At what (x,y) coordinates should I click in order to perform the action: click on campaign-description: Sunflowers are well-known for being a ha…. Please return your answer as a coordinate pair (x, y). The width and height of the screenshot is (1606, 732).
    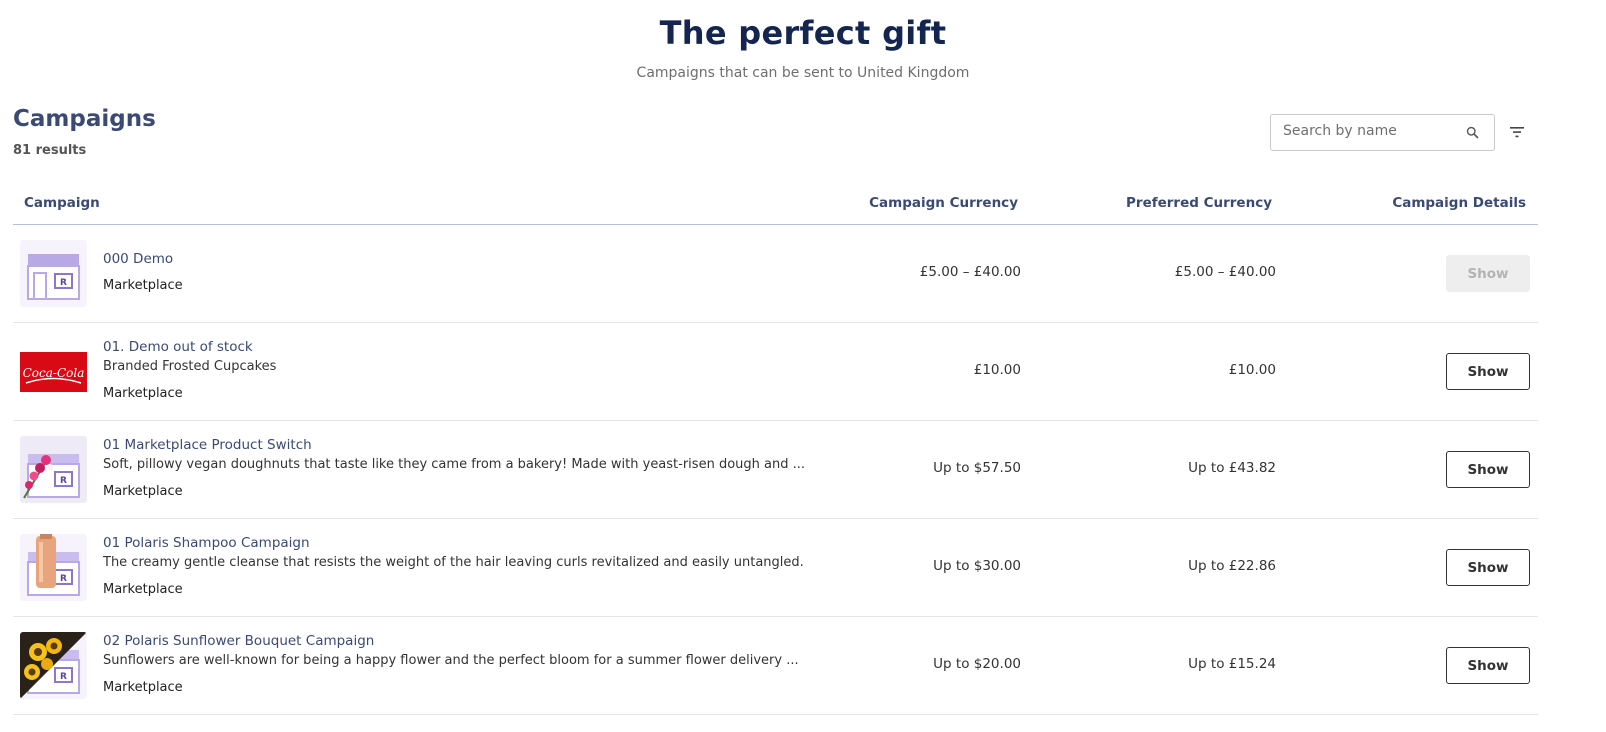
    Looking at the image, I should click on (451, 660).